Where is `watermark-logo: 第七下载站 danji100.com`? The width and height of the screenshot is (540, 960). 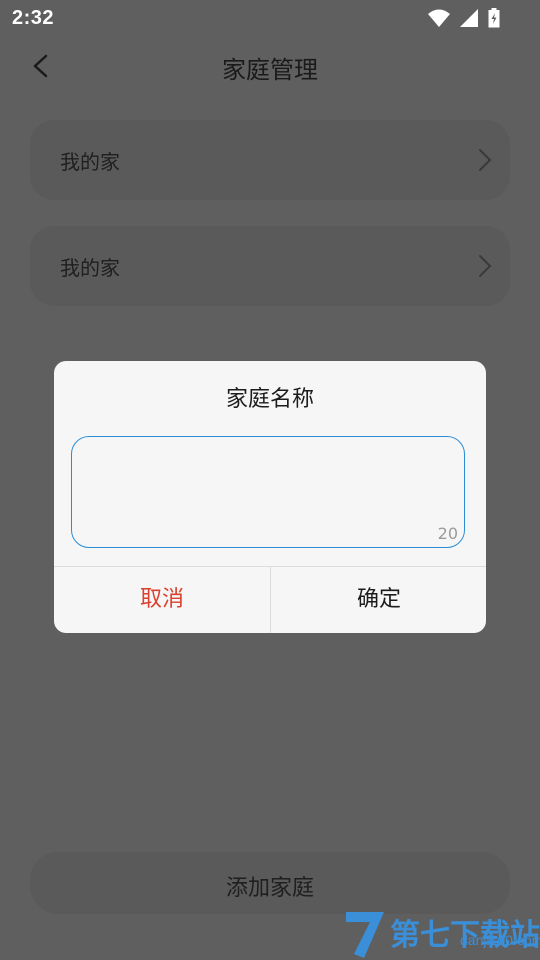
watermark-logo: 第七下载站 danji100.com is located at coordinates (440, 933).